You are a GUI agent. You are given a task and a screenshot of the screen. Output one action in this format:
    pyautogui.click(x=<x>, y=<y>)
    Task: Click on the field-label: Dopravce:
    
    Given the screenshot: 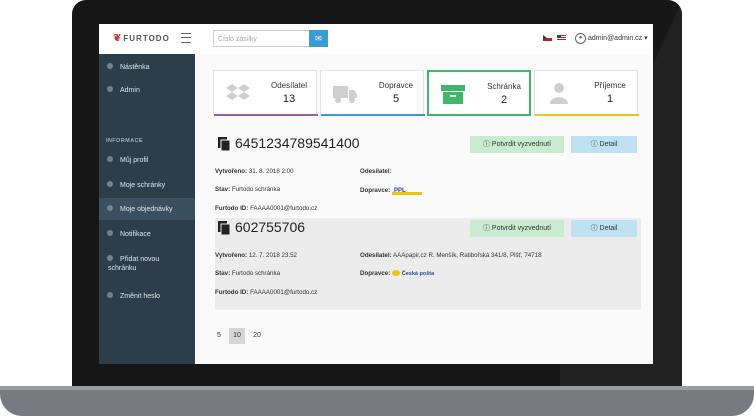 What is the action you would take?
    pyautogui.click(x=375, y=274)
    